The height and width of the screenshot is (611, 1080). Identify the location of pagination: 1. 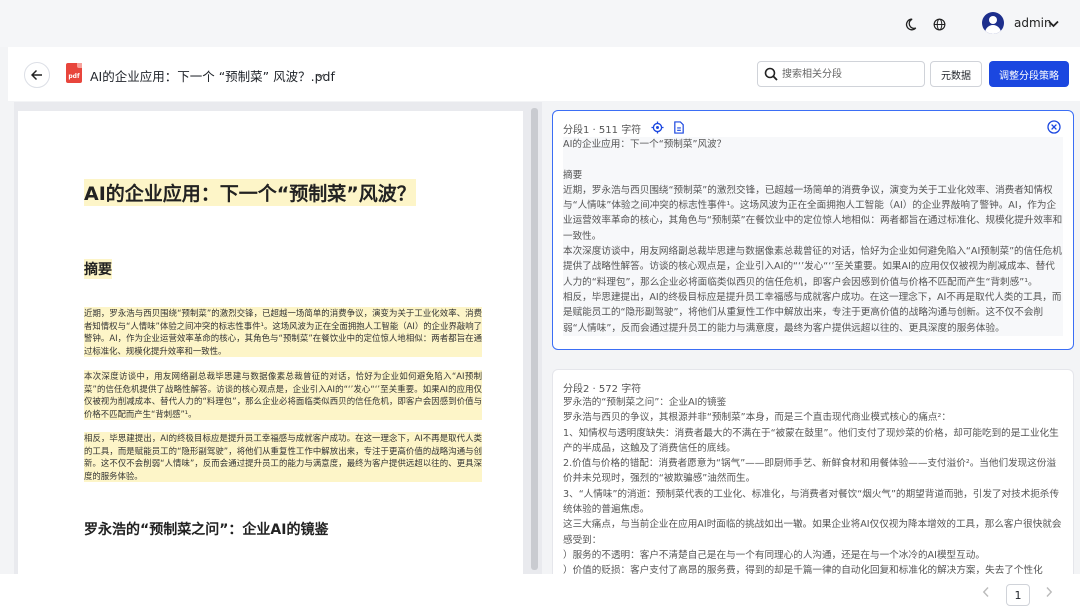
(540, 592).